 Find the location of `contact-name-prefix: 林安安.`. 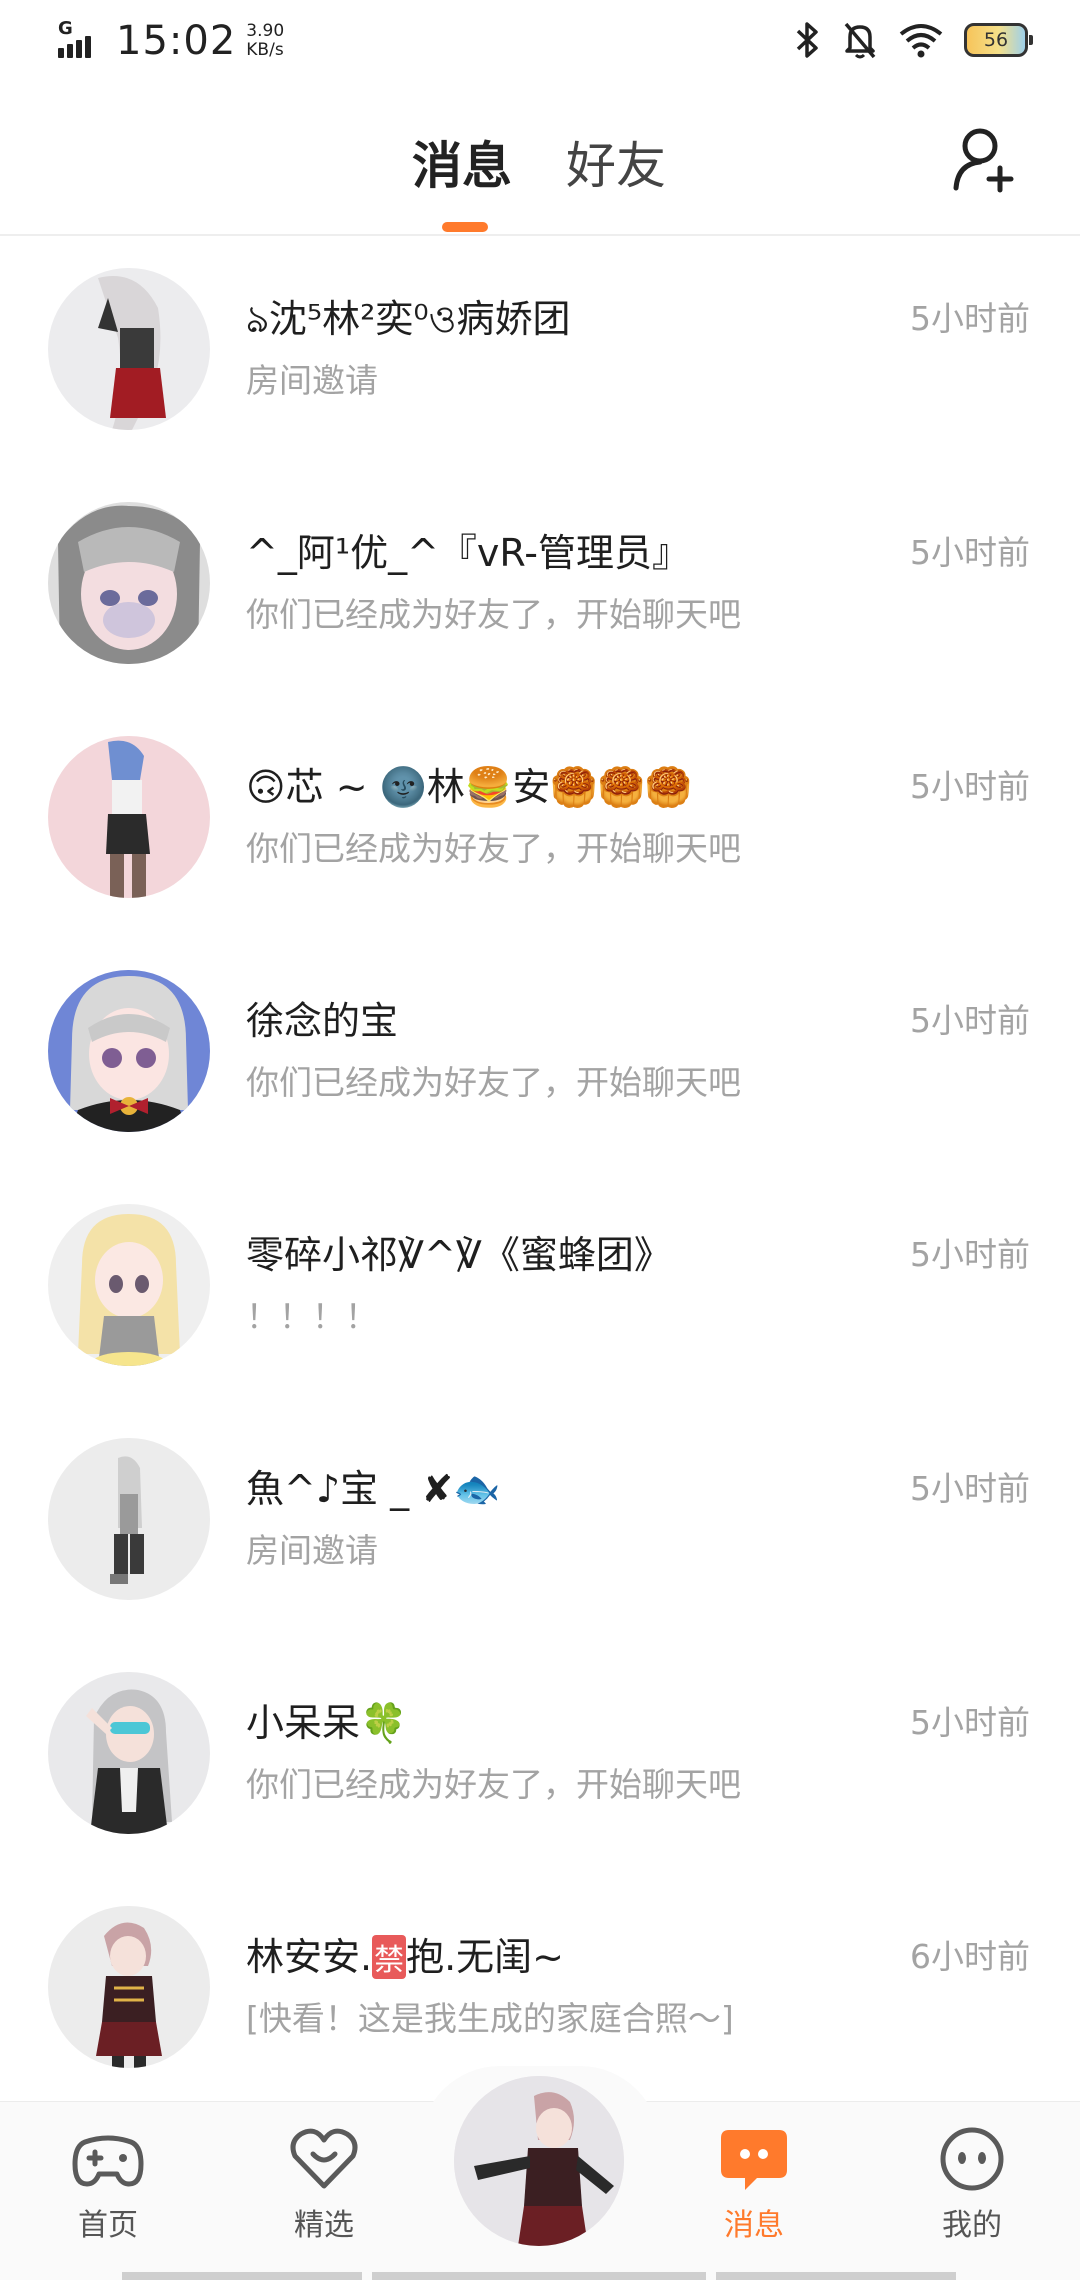

contact-name-prefix: 林安安. is located at coordinates (309, 1957).